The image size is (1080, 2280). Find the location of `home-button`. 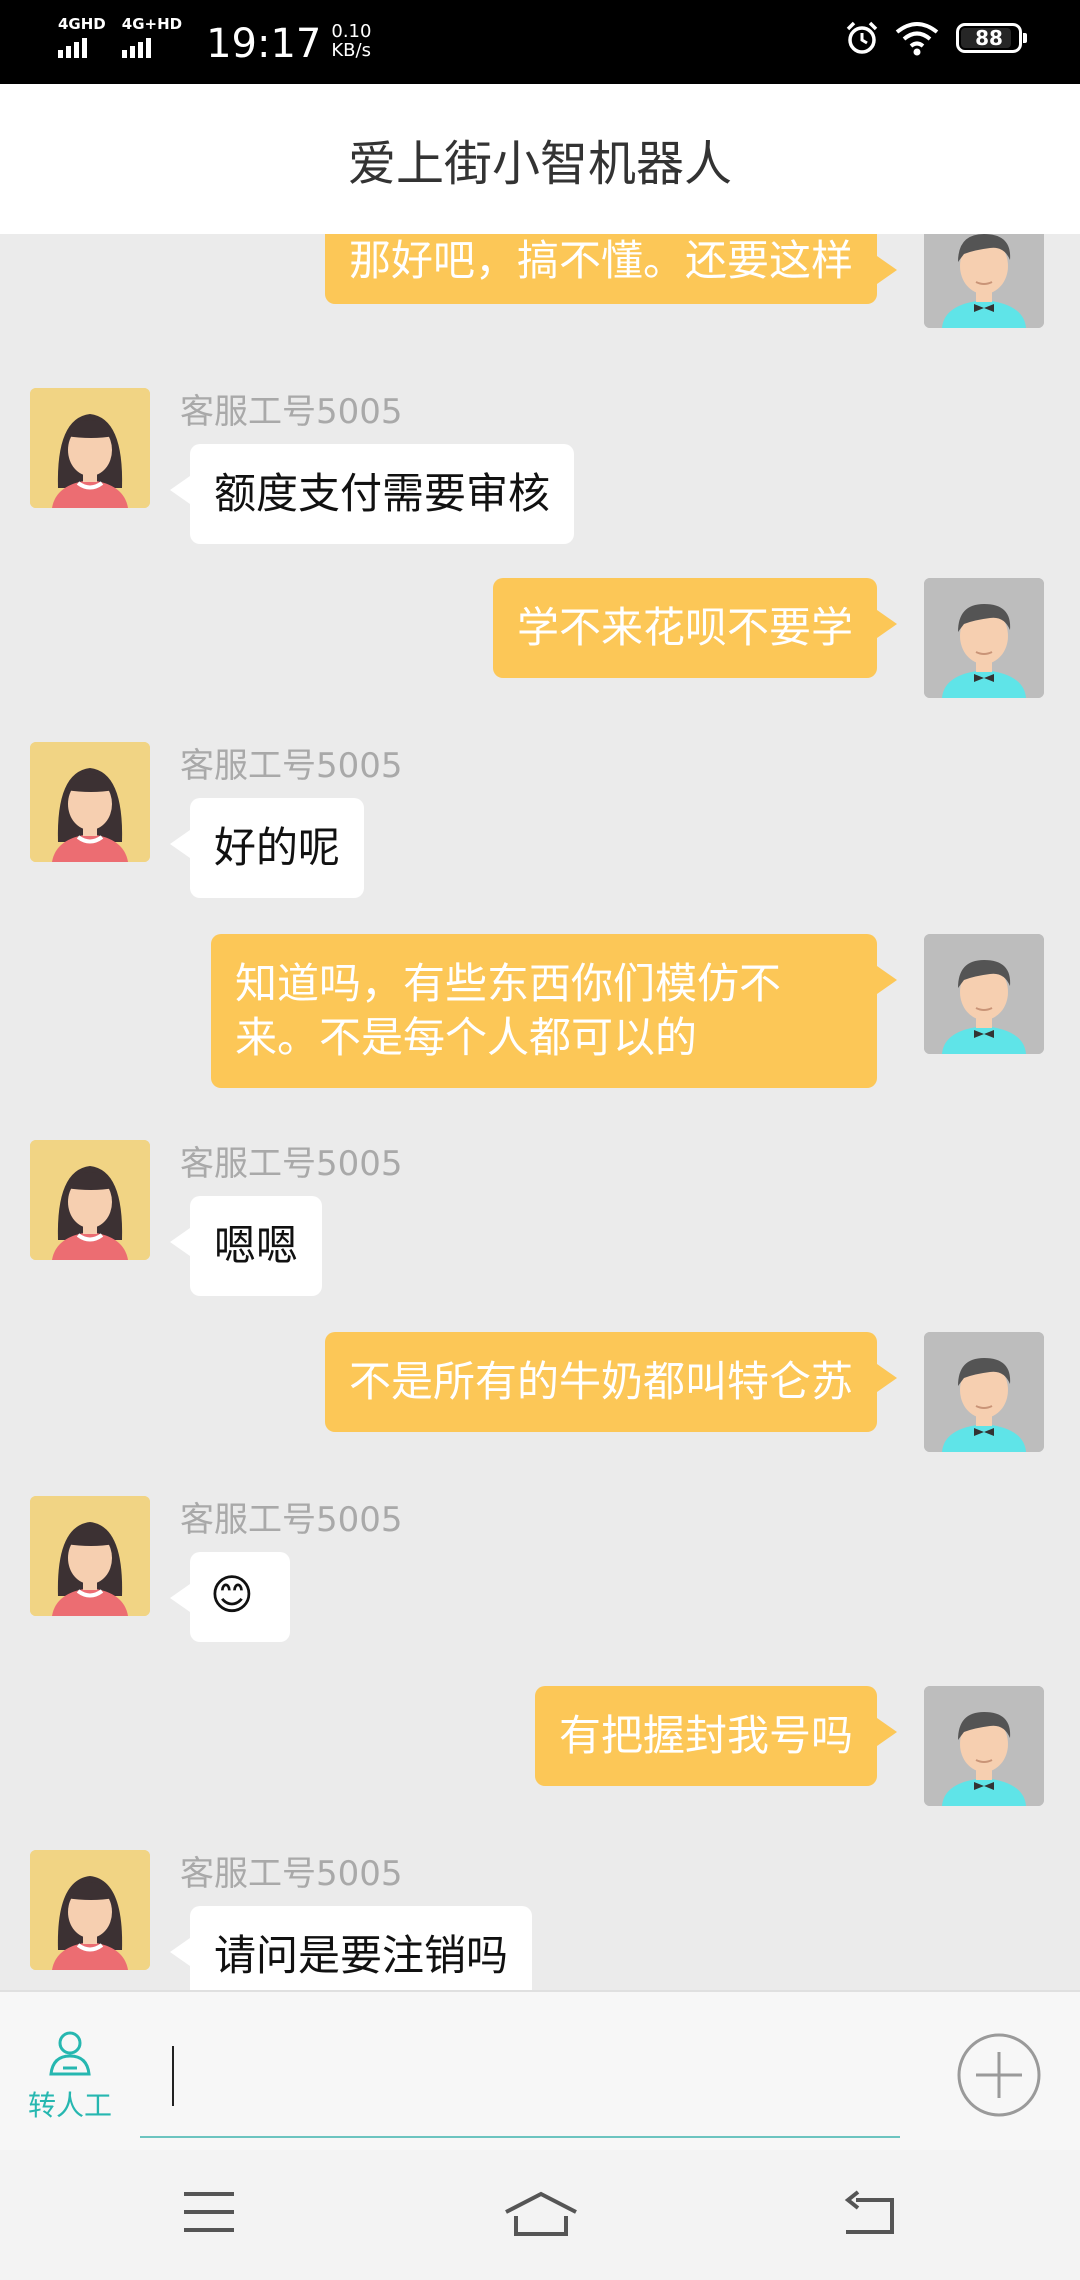

home-button is located at coordinates (541, 2217).